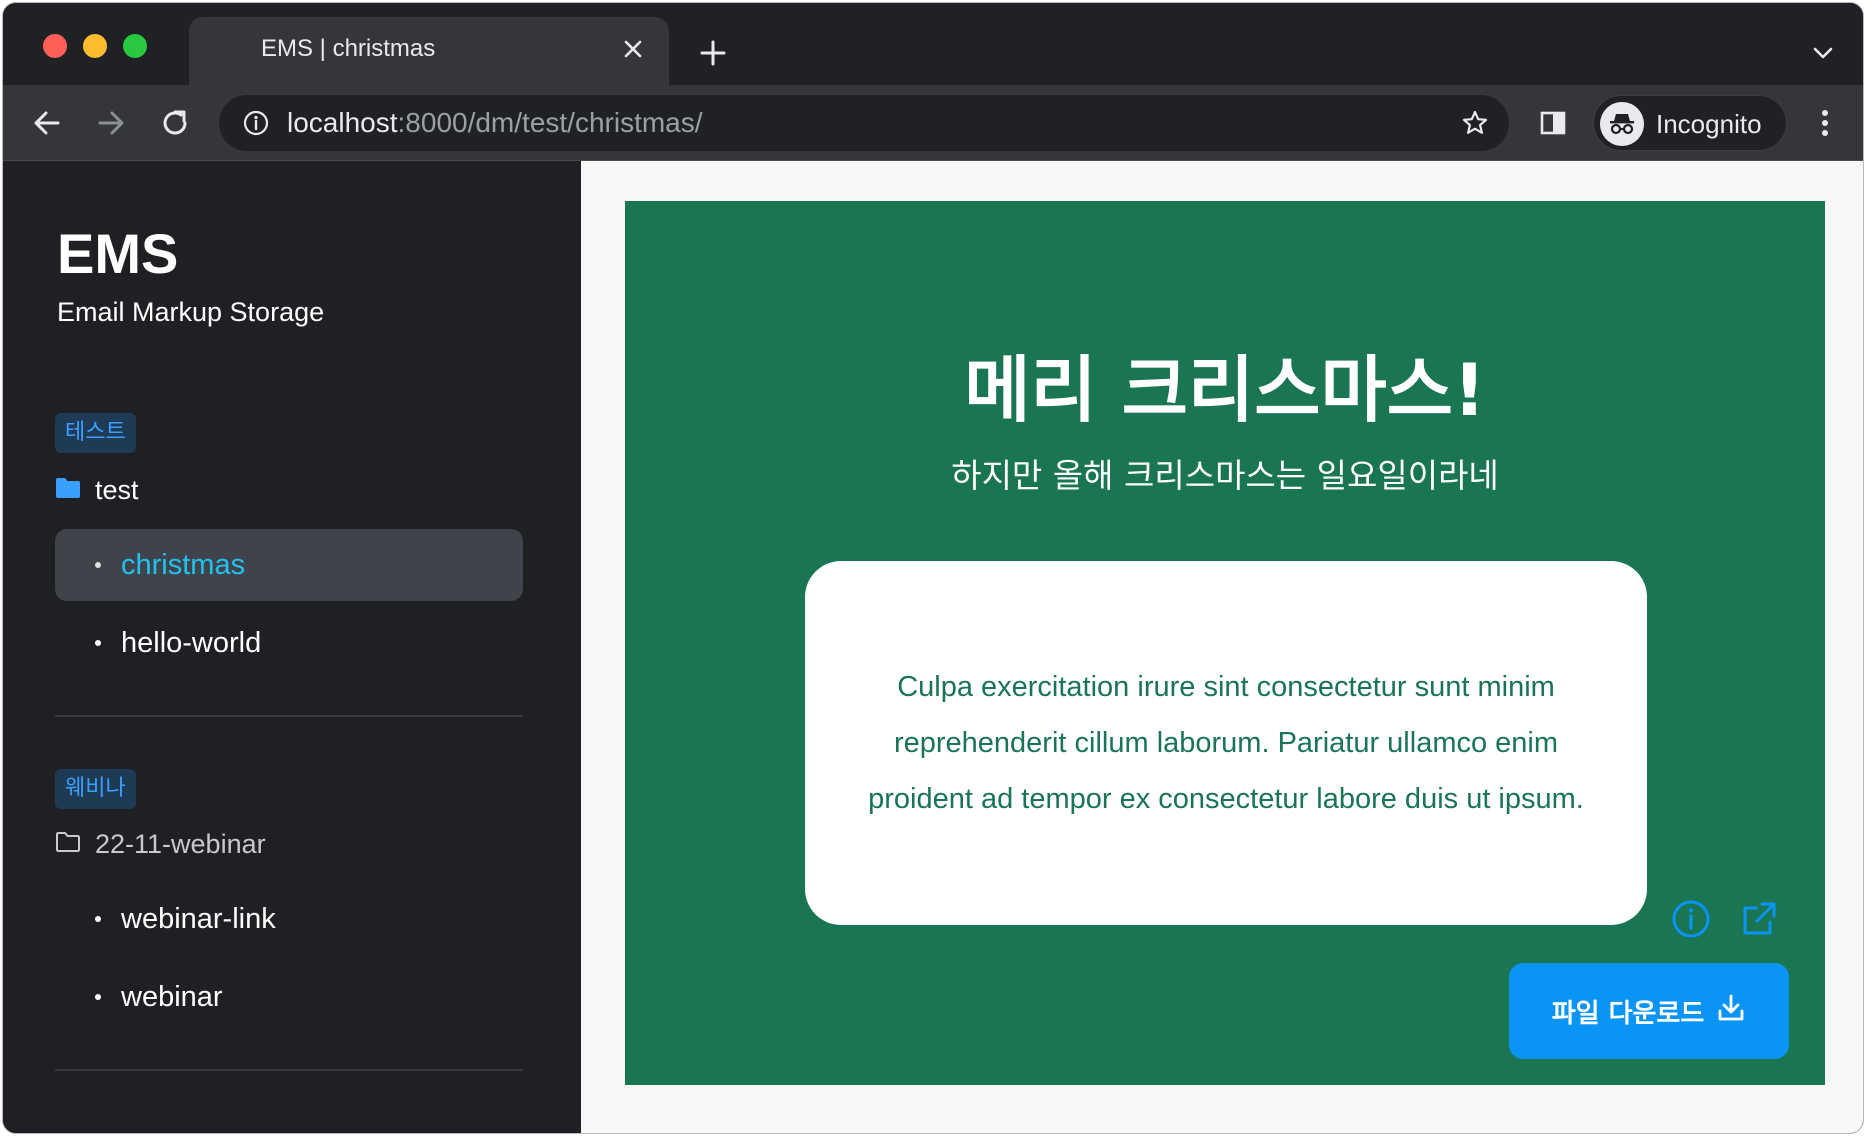 The image size is (1866, 1136). What do you see at coordinates (191, 642) in the screenshot?
I see `nav-item-label: hello-world` at bounding box center [191, 642].